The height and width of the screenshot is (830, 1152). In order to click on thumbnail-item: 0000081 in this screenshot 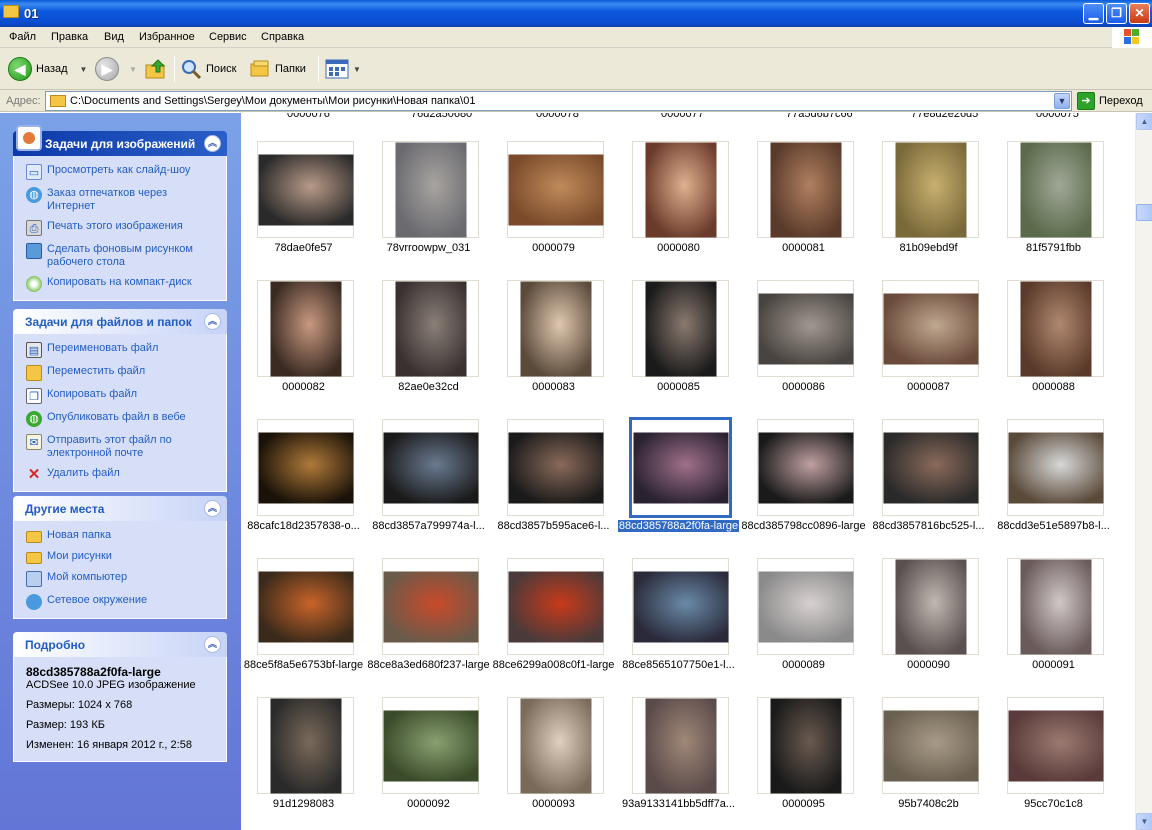, I will do `click(802, 210)`.